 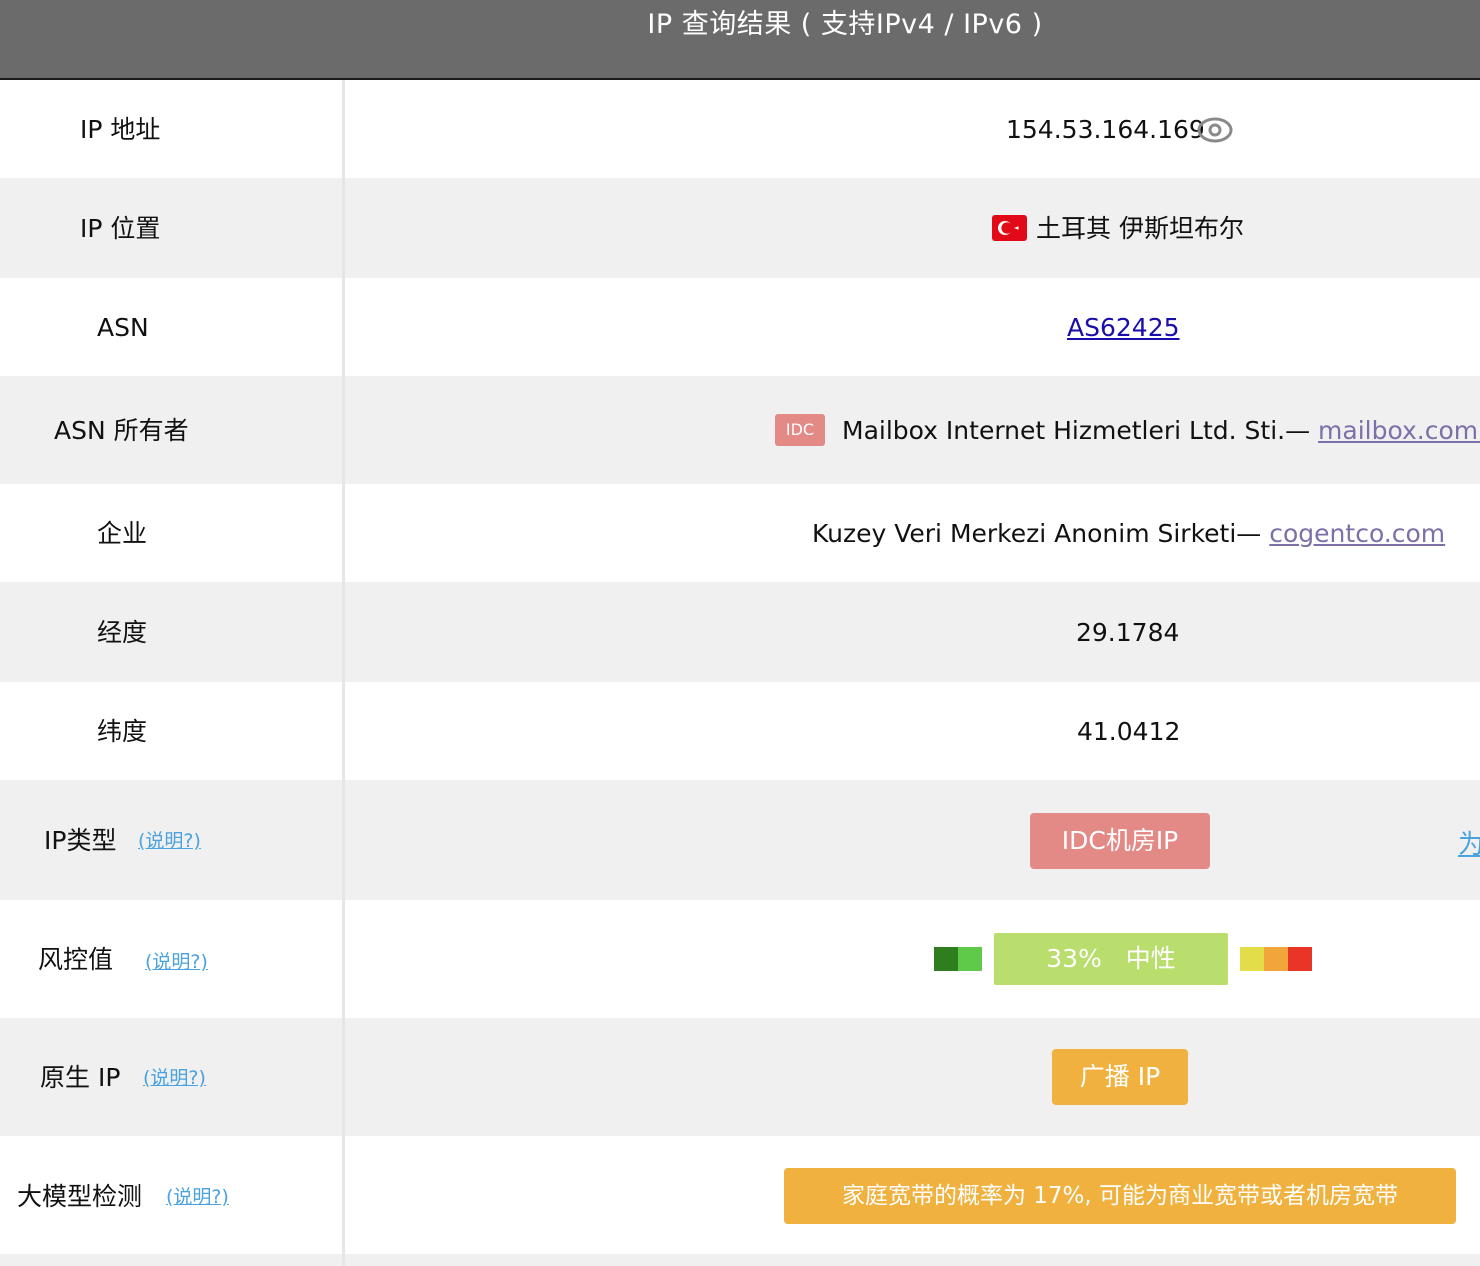 I want to click on company-domain-link: cogentco.com, so click(x=1357, y=533).